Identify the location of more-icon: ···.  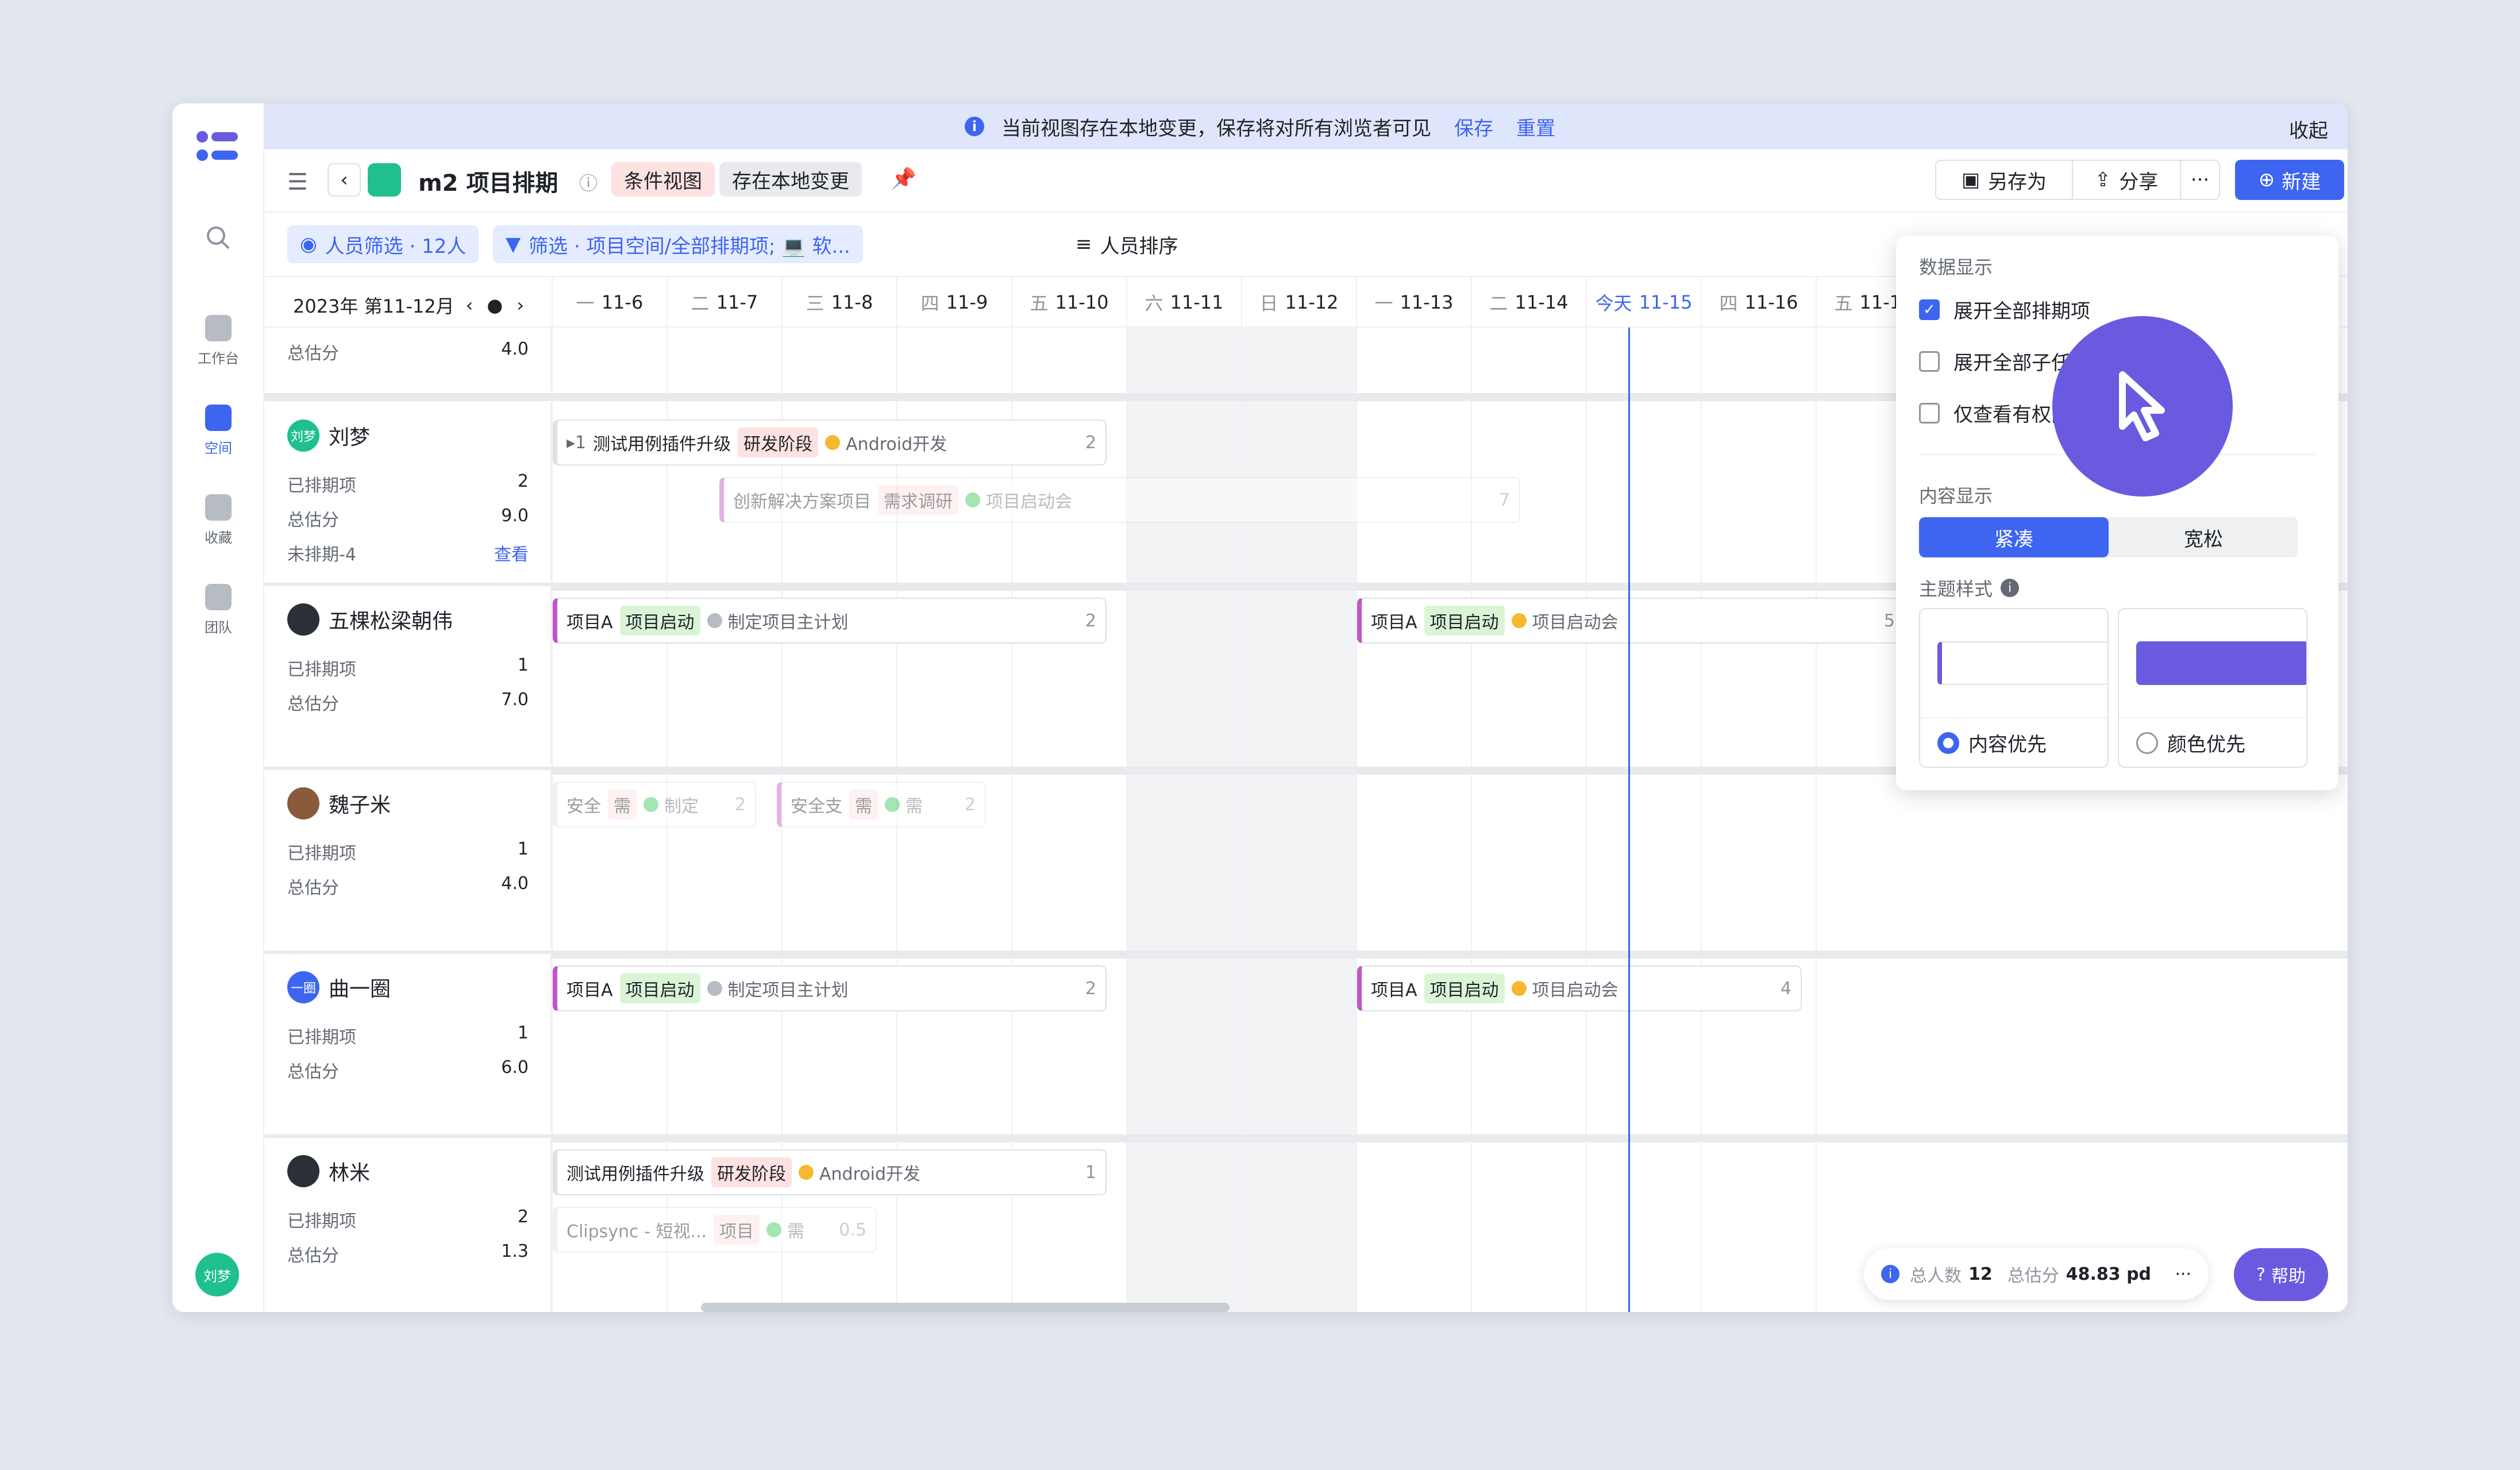
(2183, 1274).